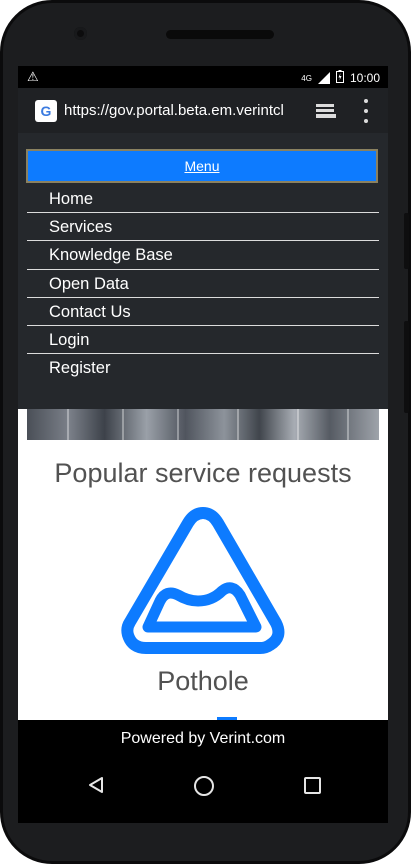 The height and width of the screenshot is (864, 411). Describe the element at coordinates (203, 227) in the screenshot. I see `menu-item-services: Services` at that location.